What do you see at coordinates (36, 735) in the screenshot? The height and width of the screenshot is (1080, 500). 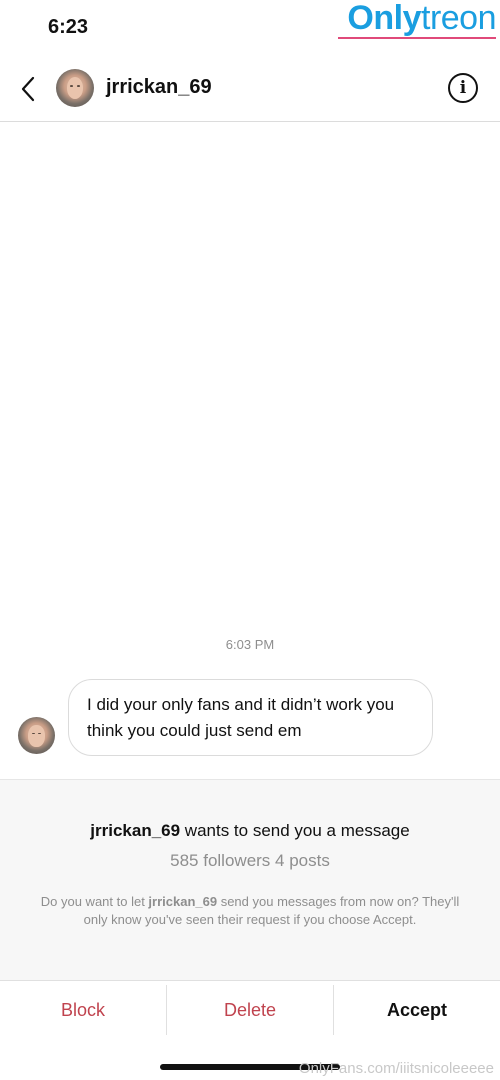 I see `sender-avatar` at bounding box center [36, 735].